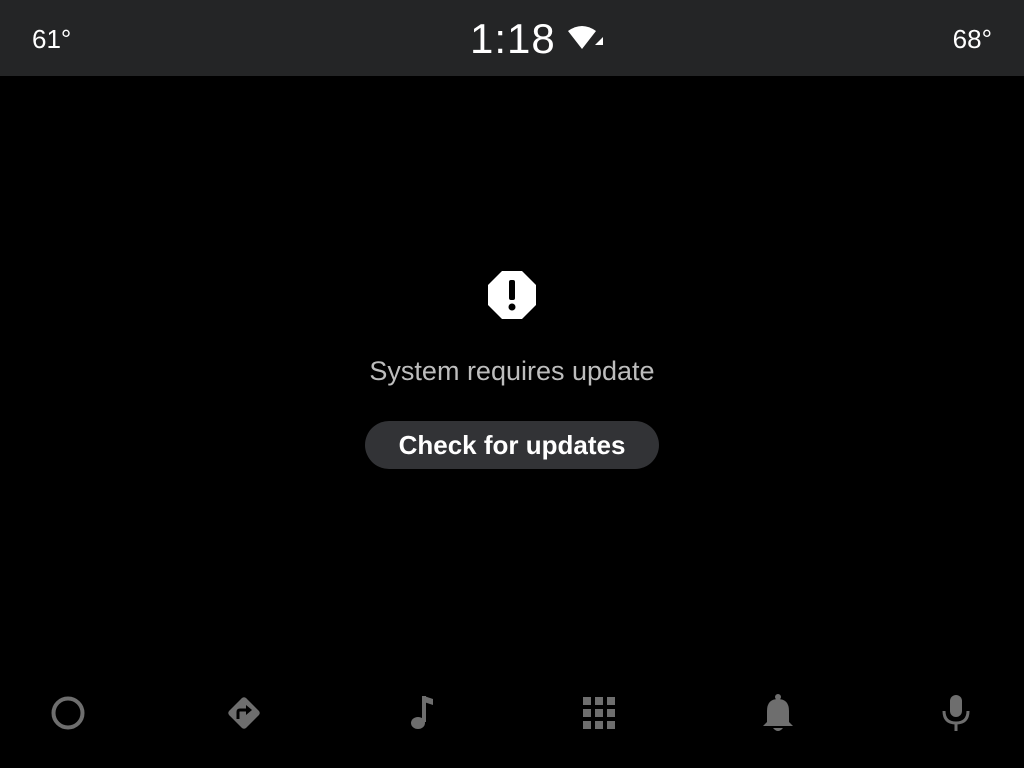  I want to click on music-note-icon, so click(422, 713).